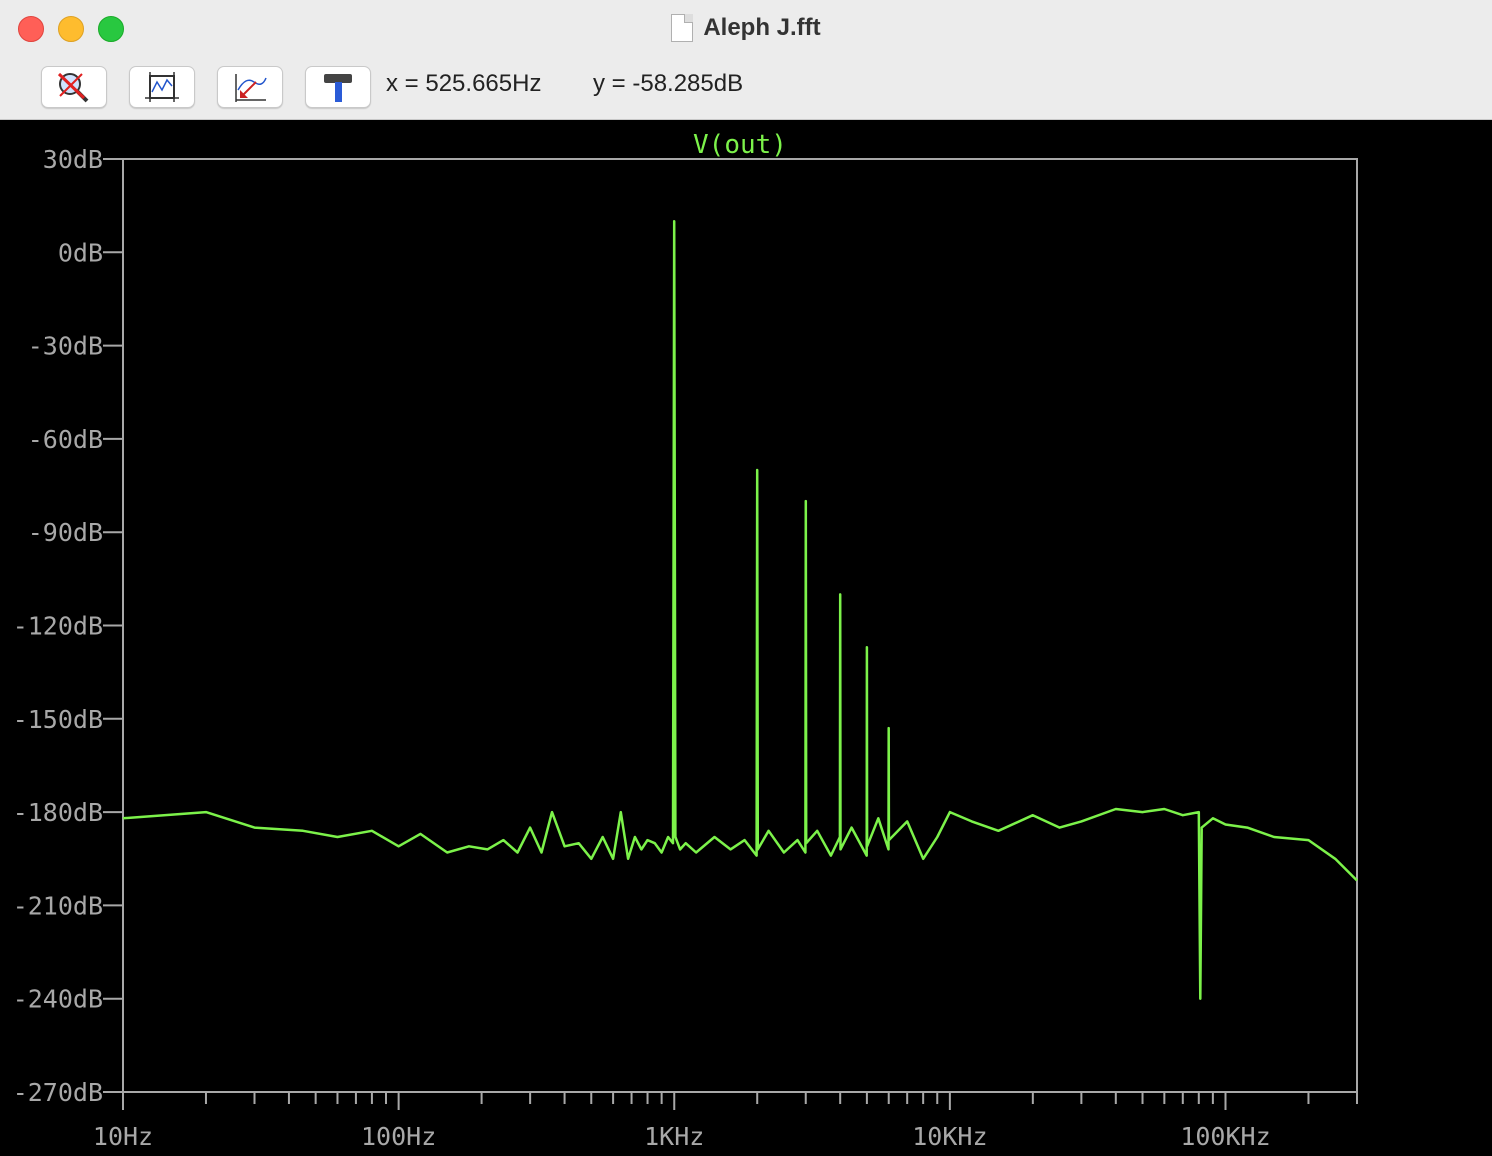 The width and height of the screenshot is (1492, 1156). What do you see at coordinates (58, 719) in the screenshot?
I see `y-tick-label: -150dB` at bounding box center [58, 719].